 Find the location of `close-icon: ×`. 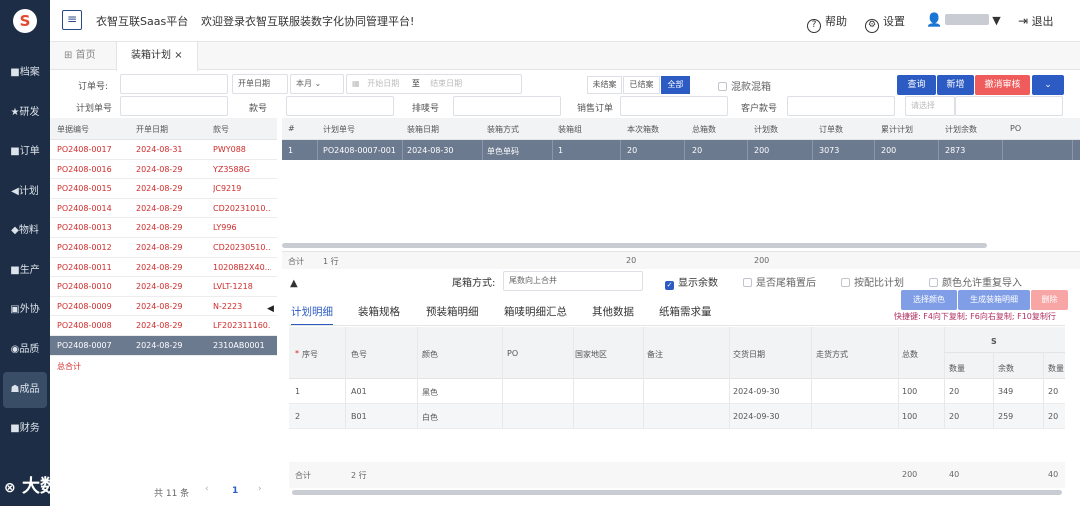

close-icon: × is located at coordinates (178, 55).